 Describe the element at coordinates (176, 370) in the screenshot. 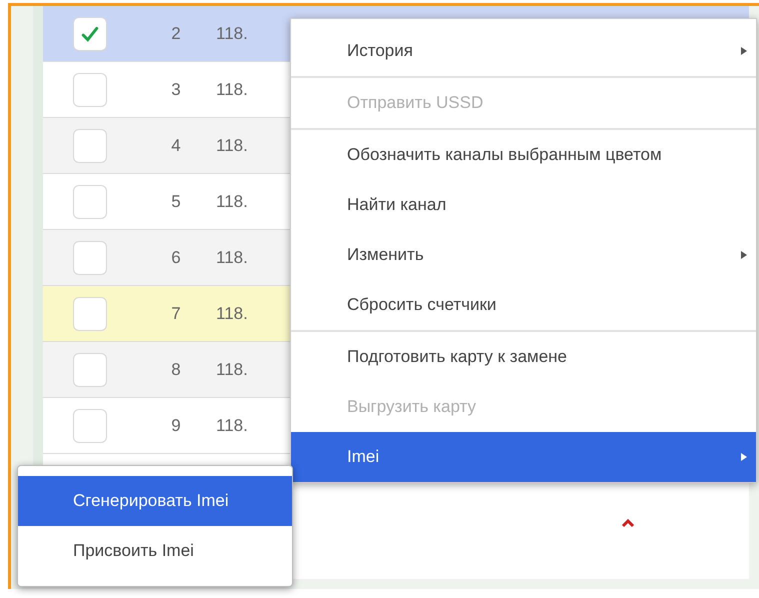

I see `row-number: 8` at that location.